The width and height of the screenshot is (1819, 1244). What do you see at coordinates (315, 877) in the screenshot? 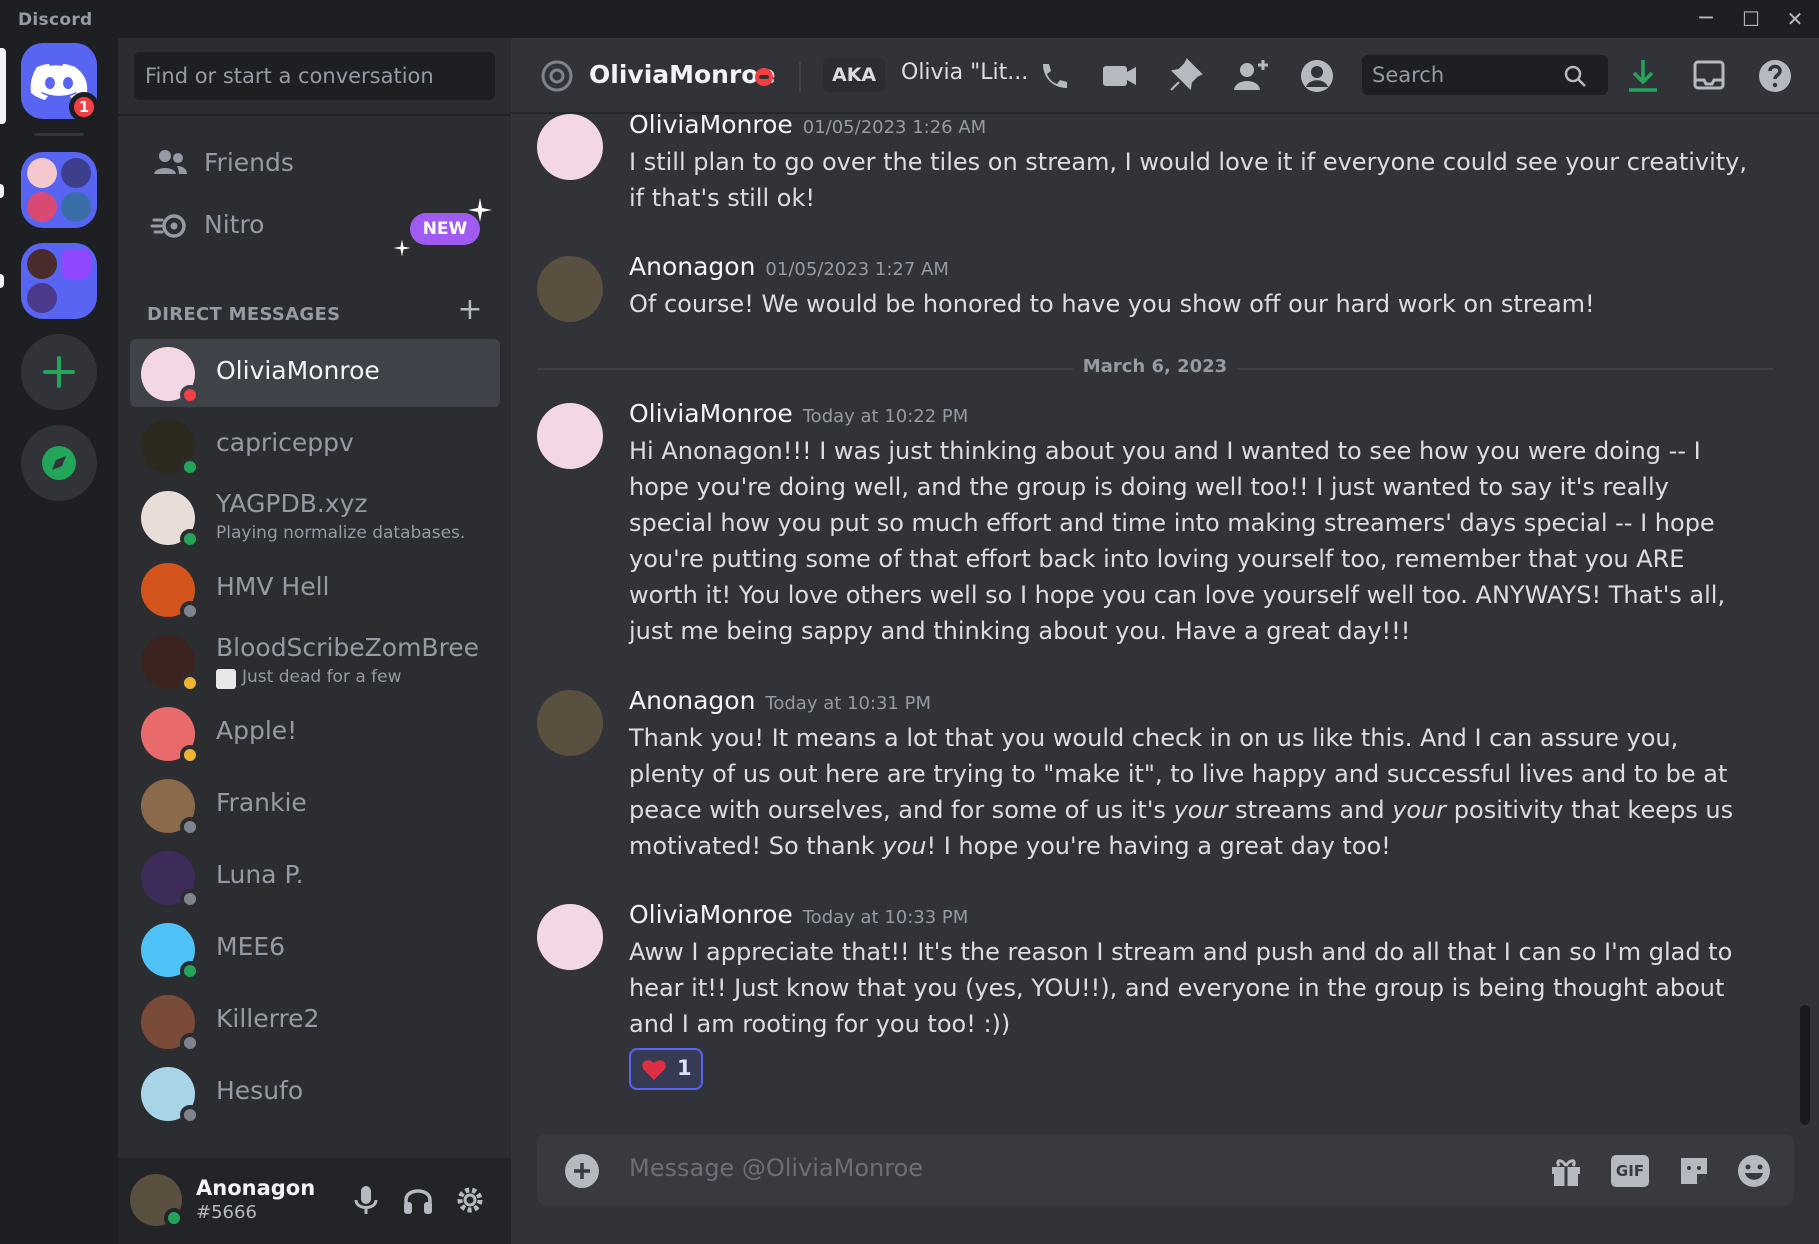
I see `dm-item-luna-p: Luna P.` at bounding box center [315, 877].